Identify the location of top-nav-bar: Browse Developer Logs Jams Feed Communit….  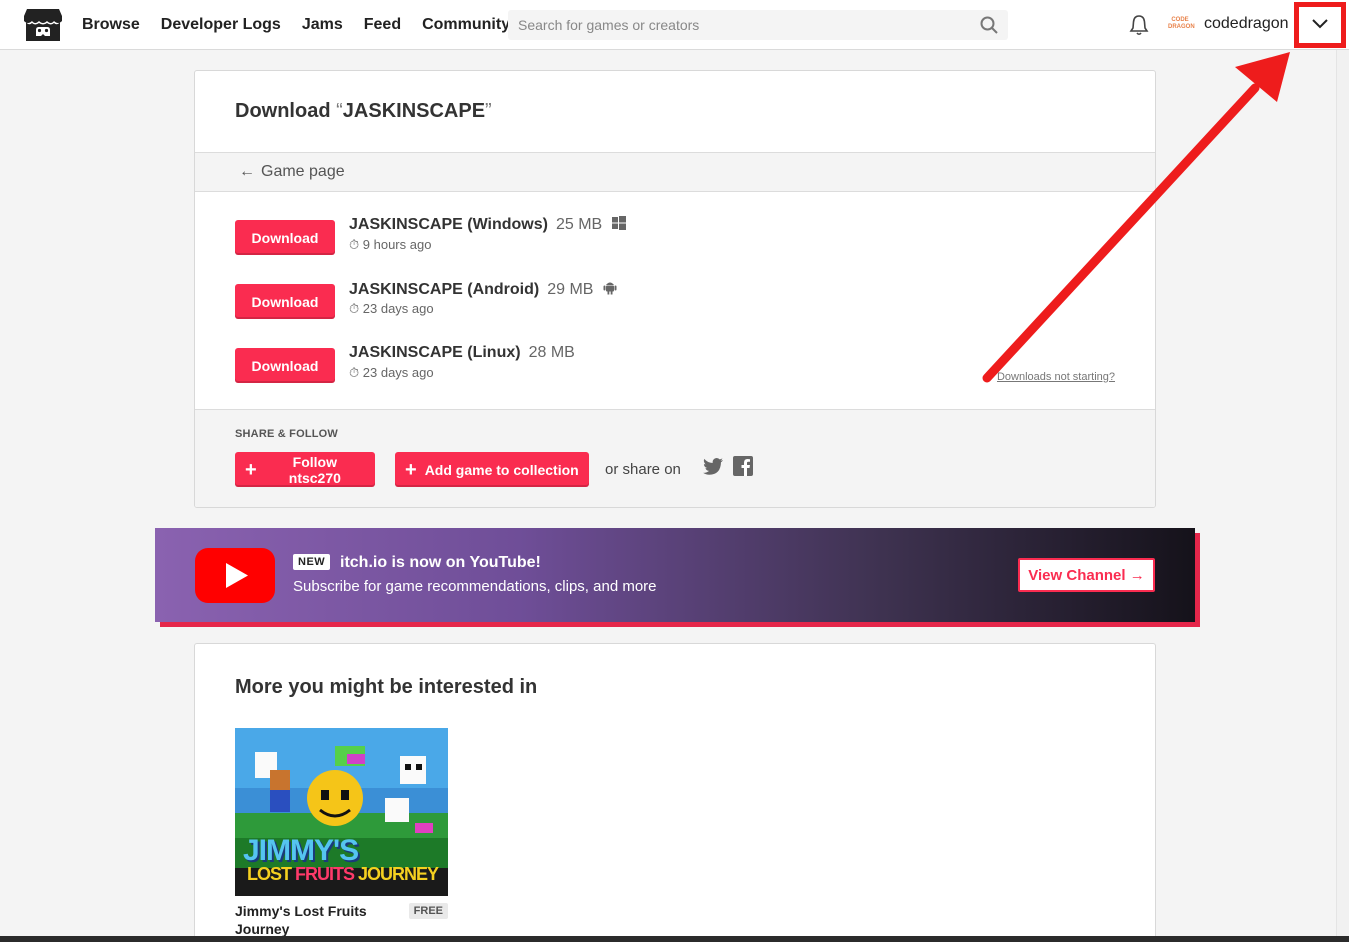
(674, 25).